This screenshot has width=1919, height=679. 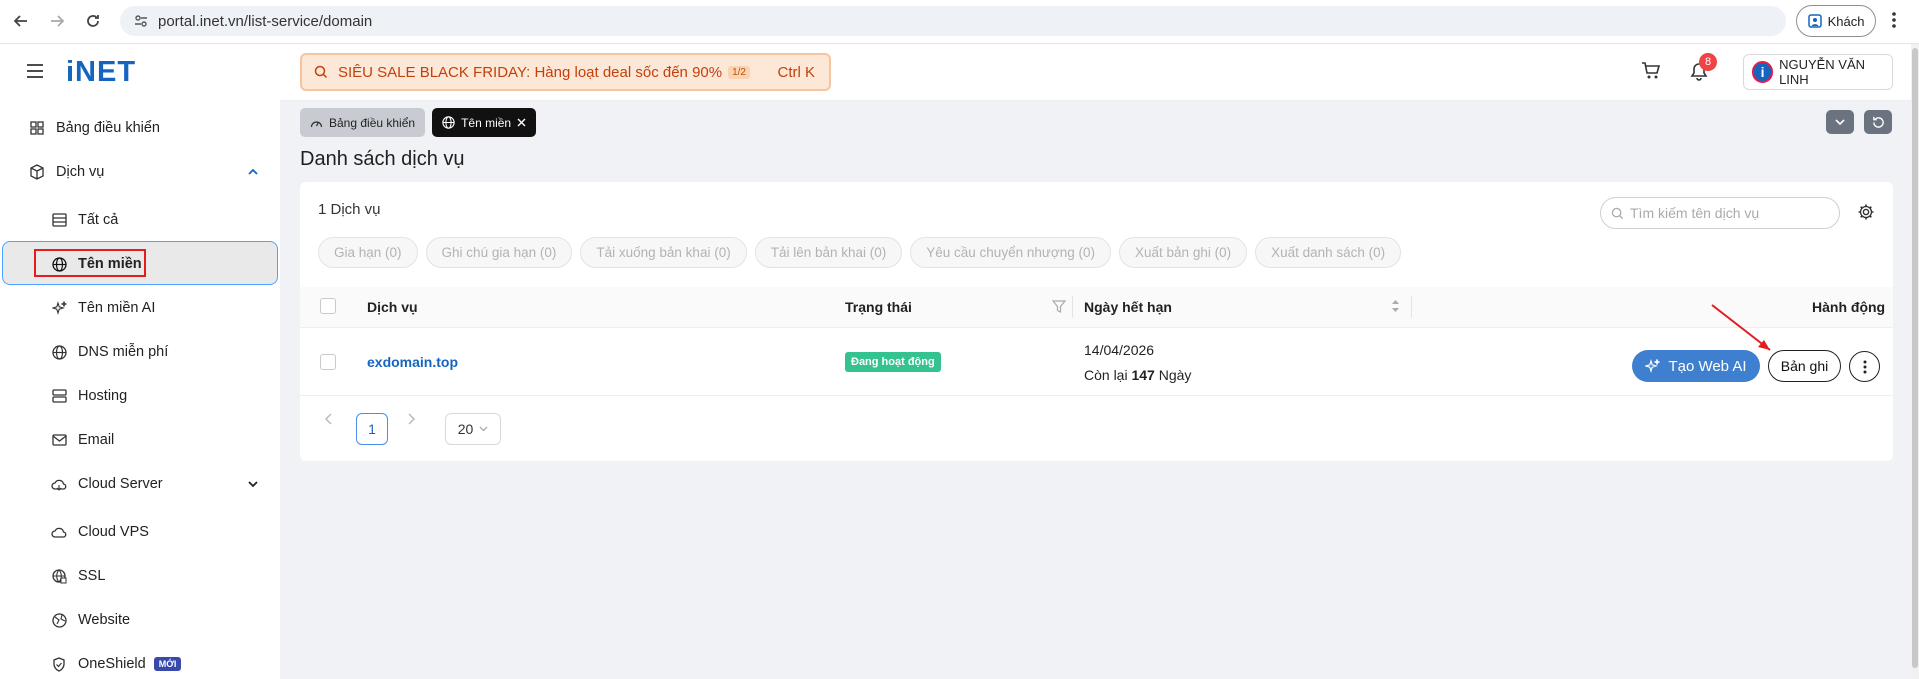 I want to click on mail-icon, so click(x=59, y=440).